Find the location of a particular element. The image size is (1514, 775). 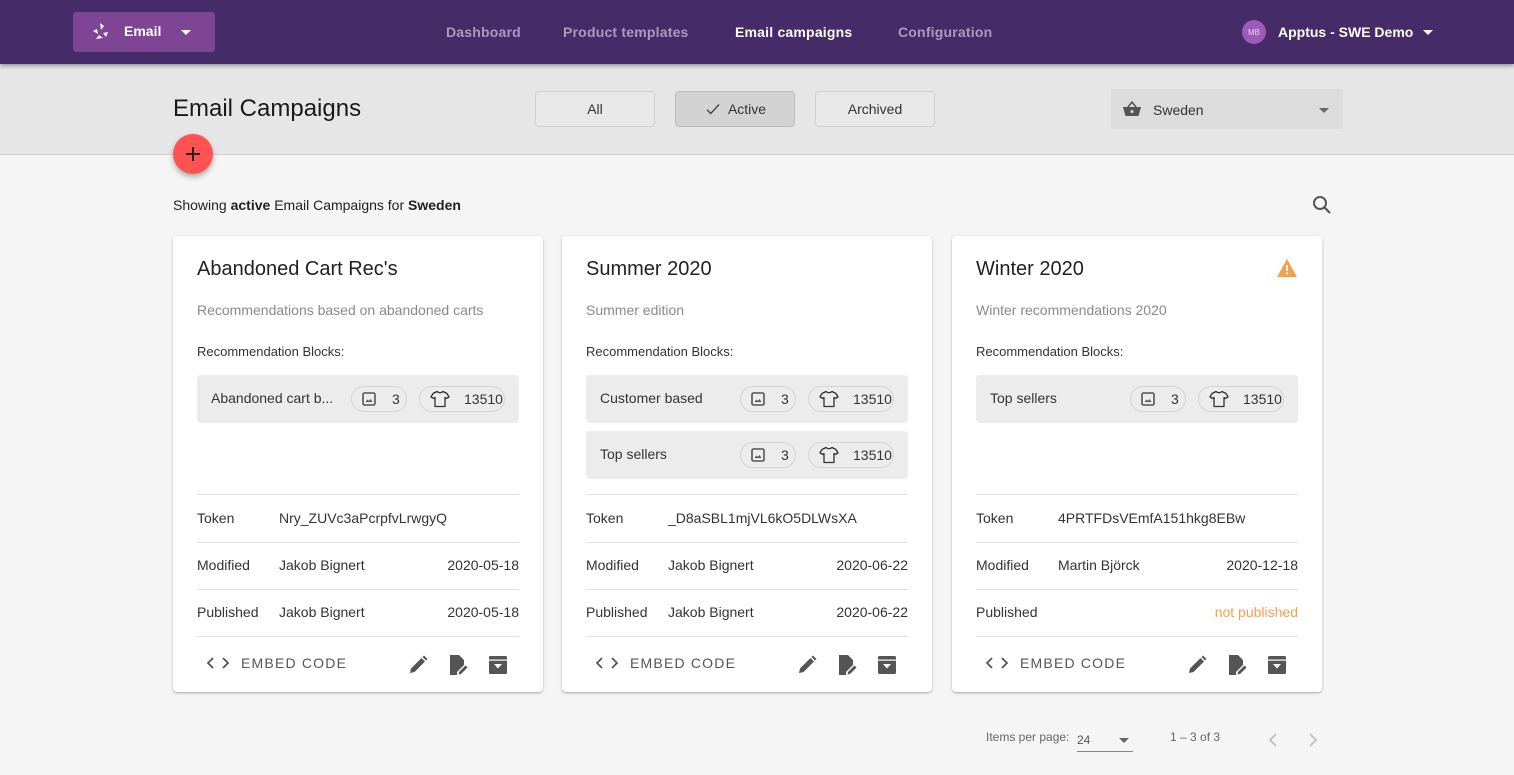

campaign-description: Recommendations based on abandoned carts is located at coordinates (340, 310).